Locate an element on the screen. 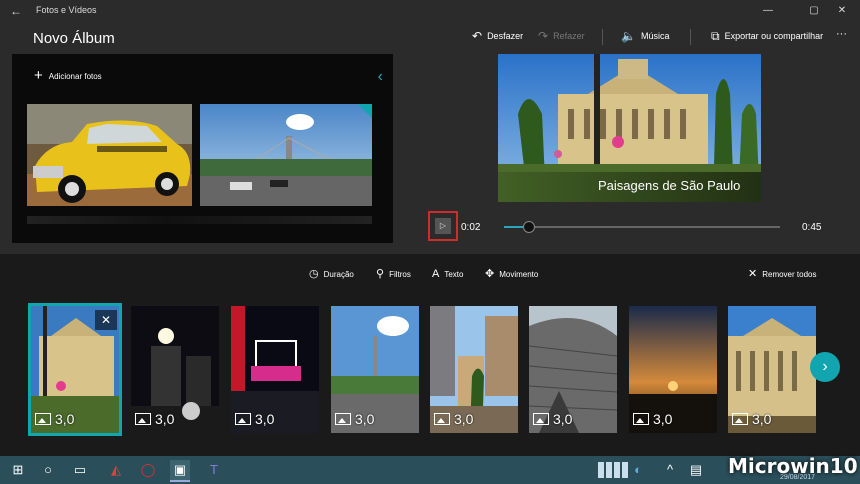  redo-icon: ↷ is located at coordinates (543, 36).